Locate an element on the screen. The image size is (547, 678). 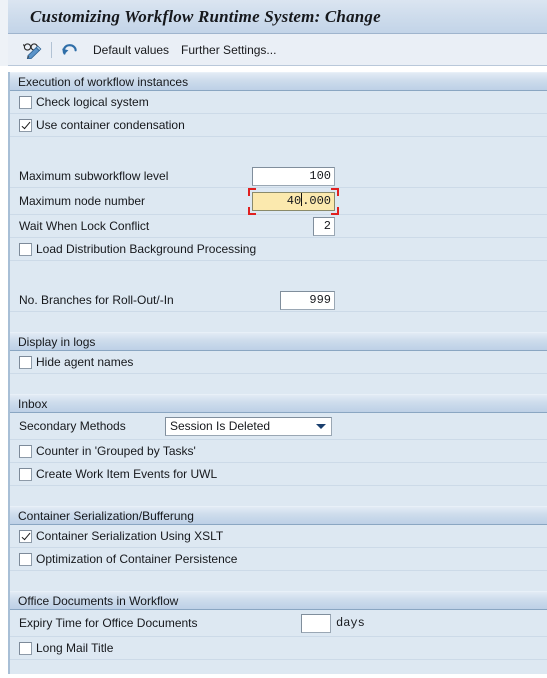
row-wait-when-lock-conflict: Wait When Lock Conflict 2 is located at coordinates (278, 226).